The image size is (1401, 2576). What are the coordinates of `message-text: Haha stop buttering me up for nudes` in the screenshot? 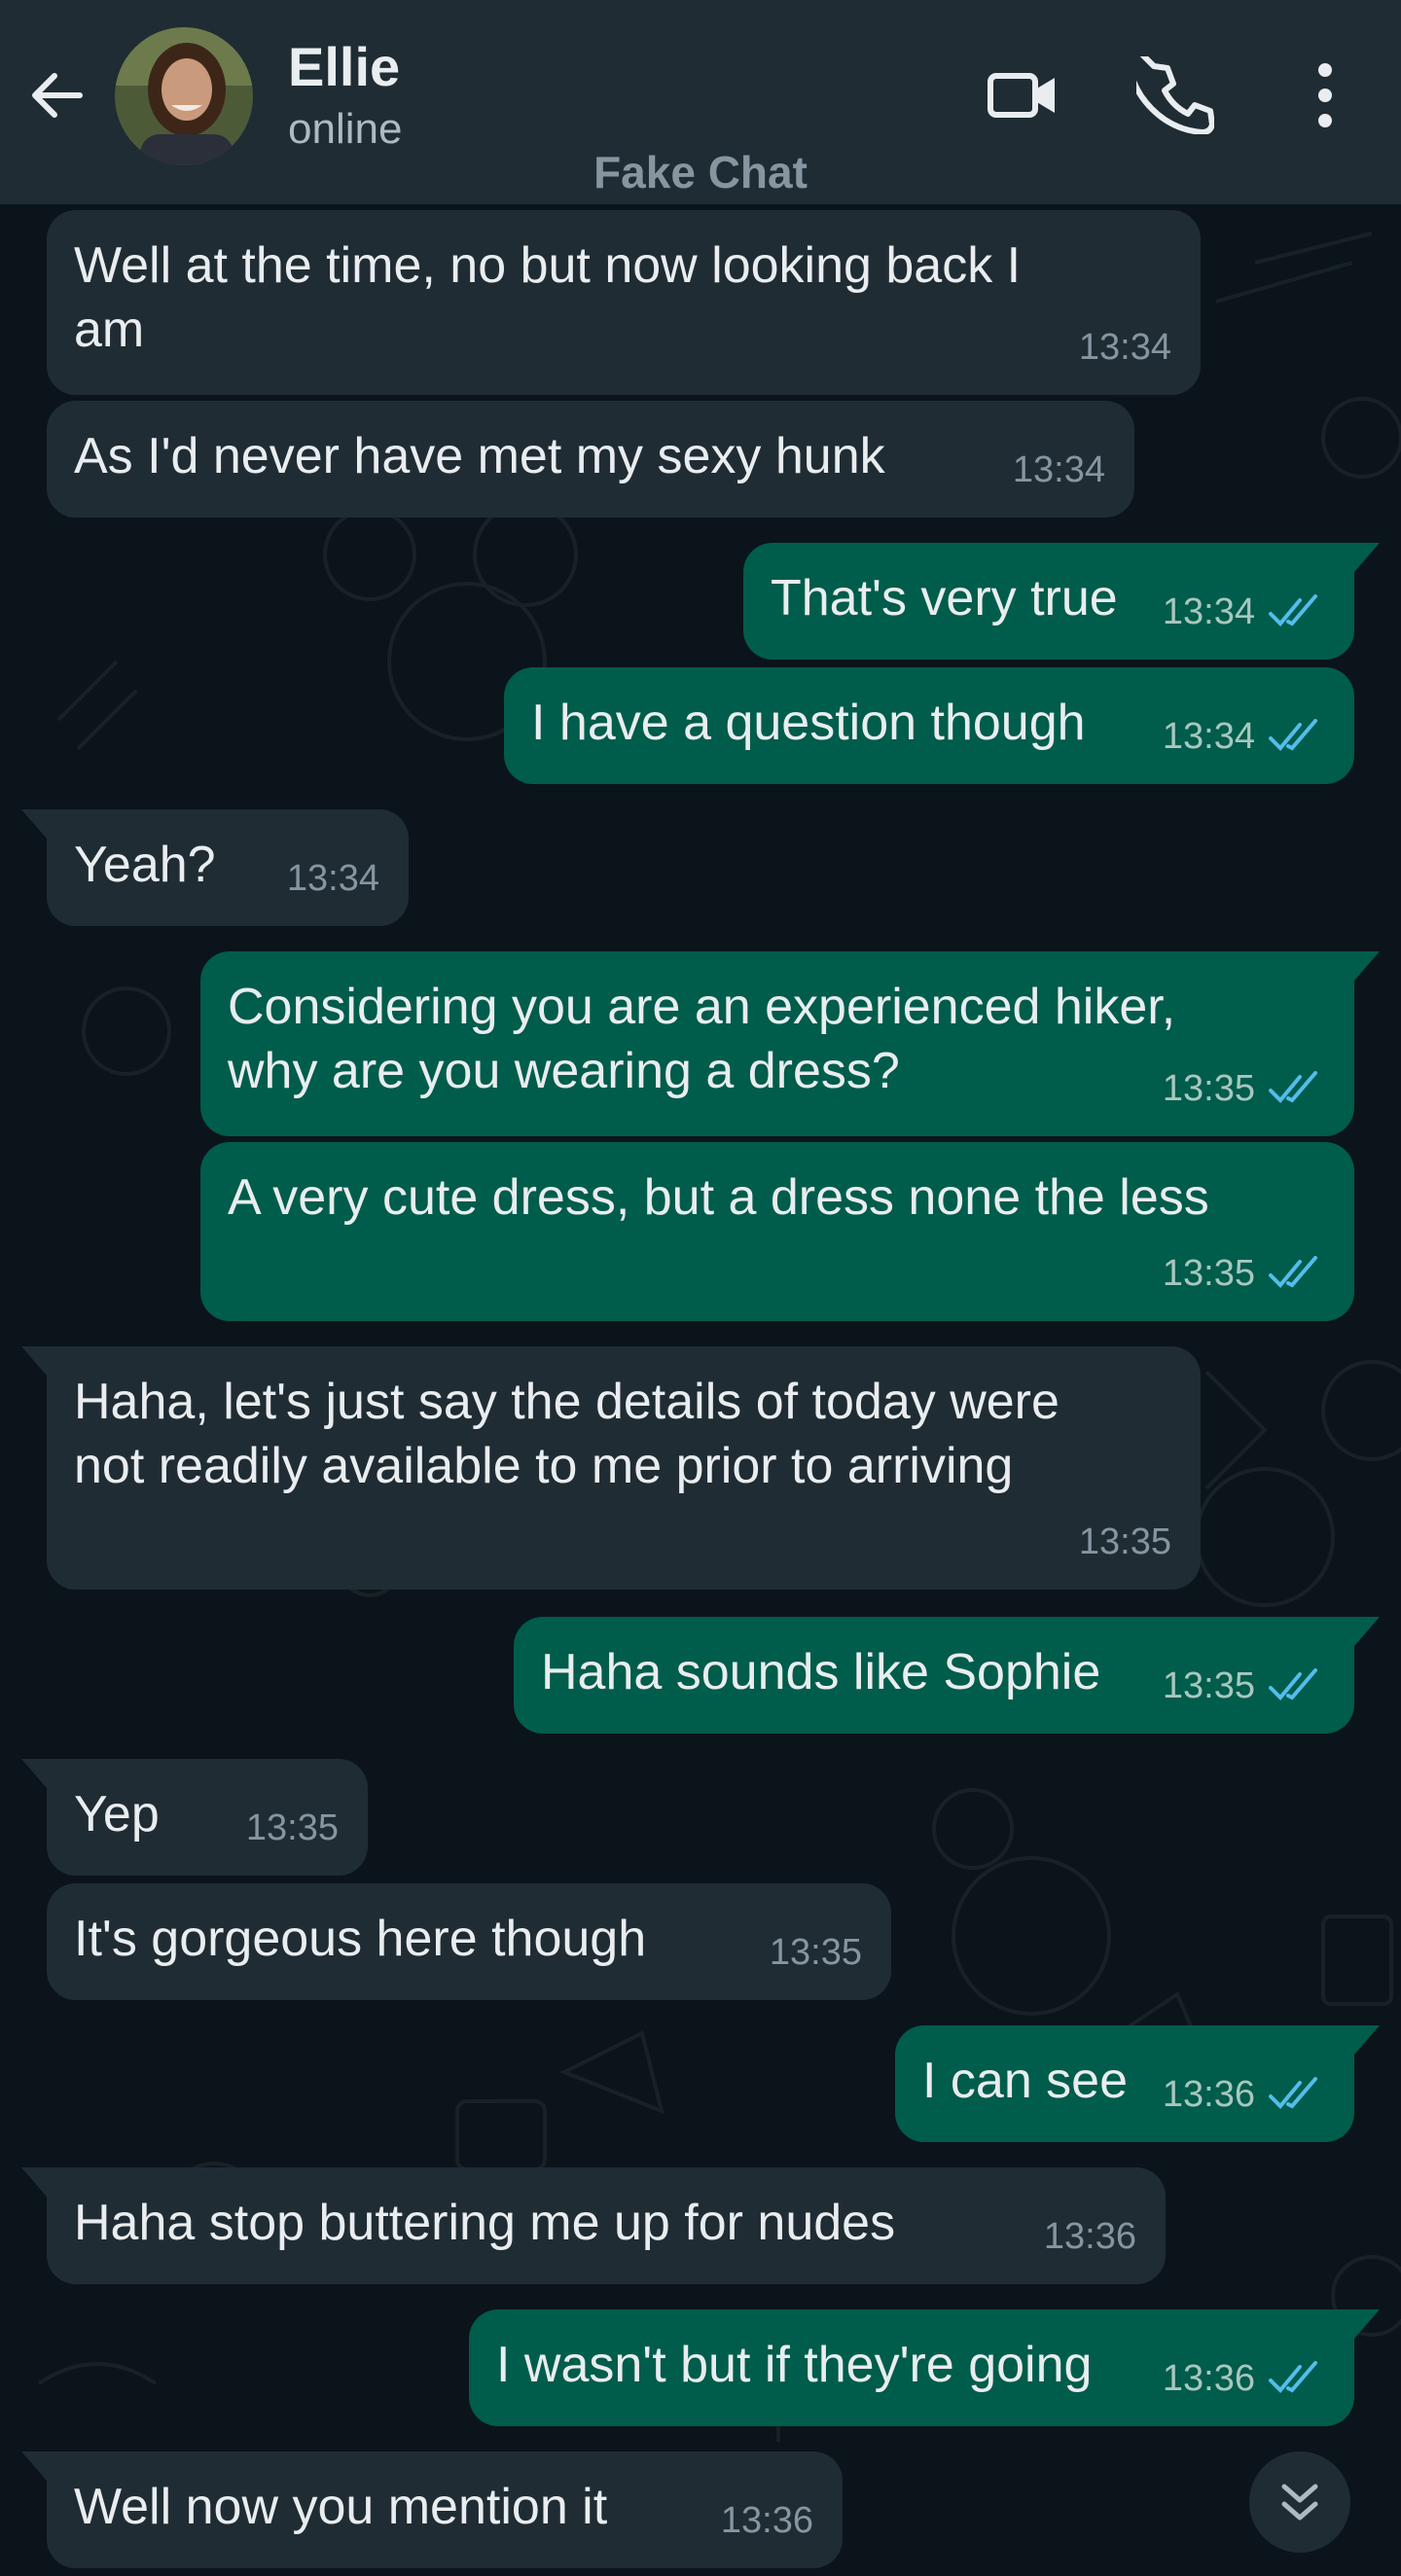 It's located at (485, 2223).